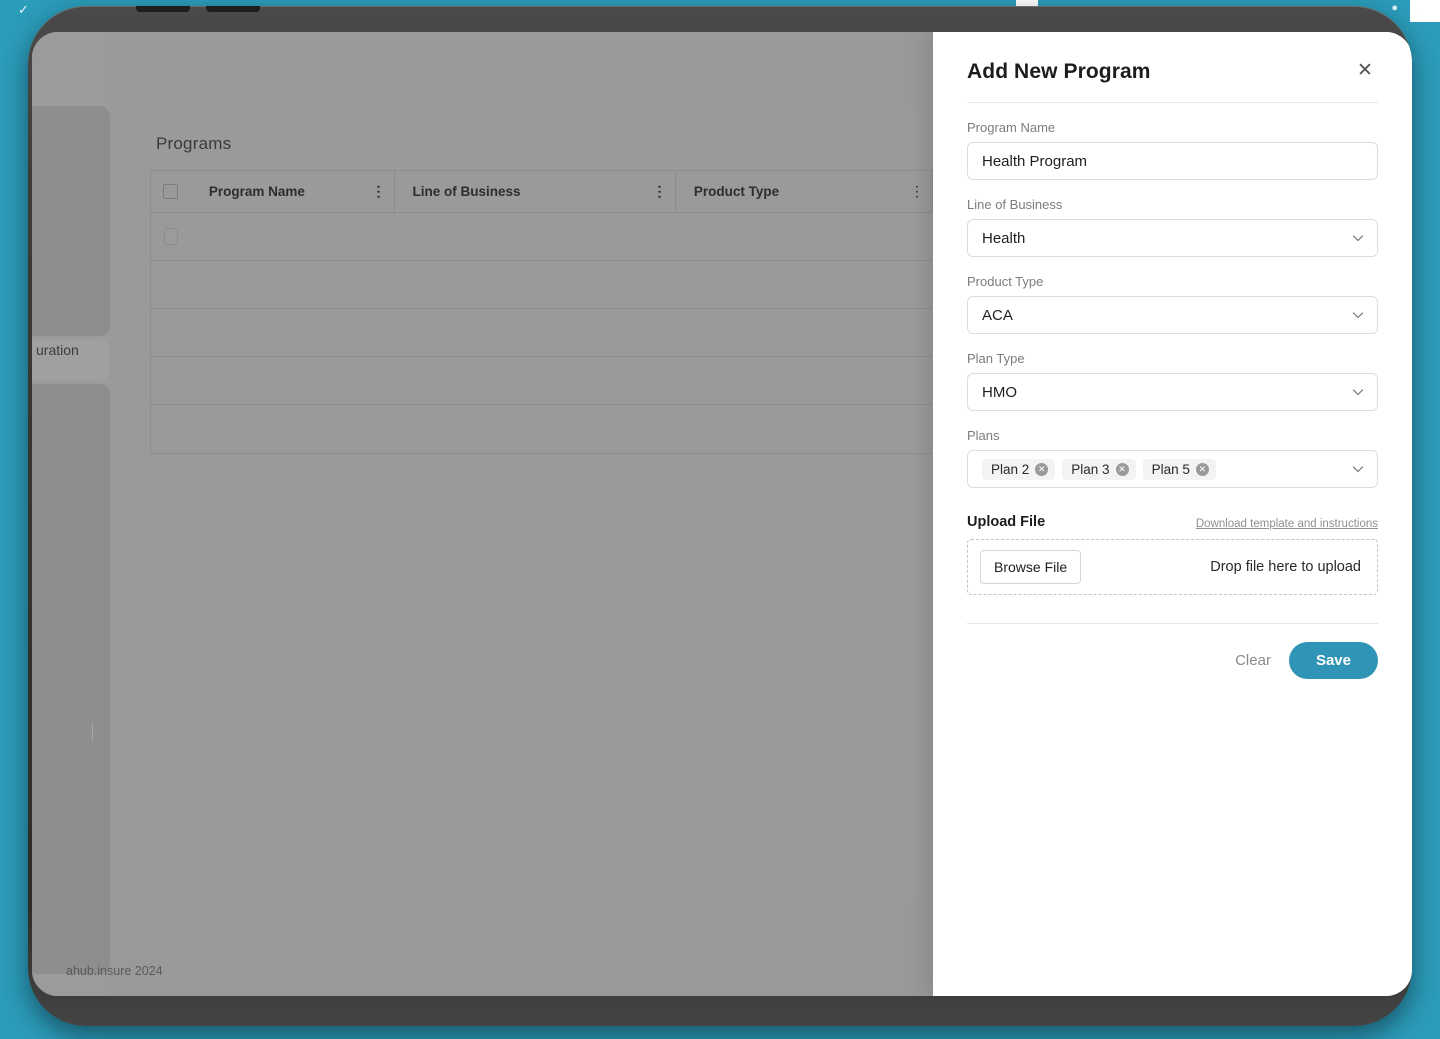 The image size is (1440, 1039). I want to click on download-template-link: Download template and instructions, so click(1287, 524).